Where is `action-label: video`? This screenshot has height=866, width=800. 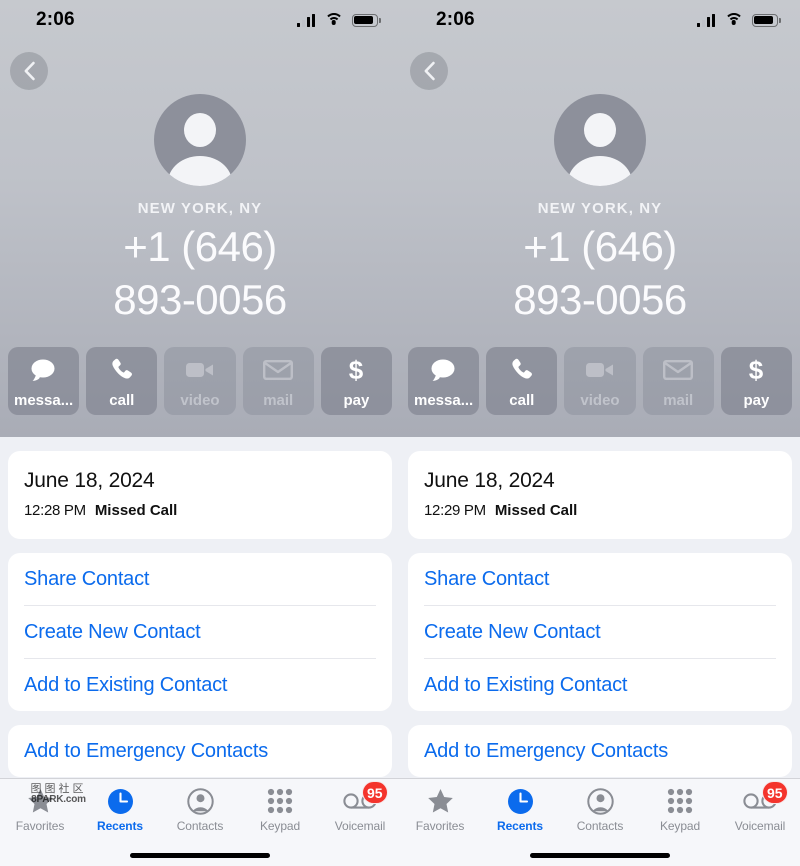 action-label: video is located at coordinates (600, 400).